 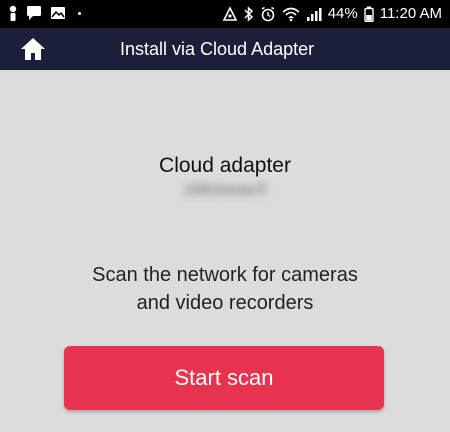 I want to click on home-button, so click(x=33, y=49).